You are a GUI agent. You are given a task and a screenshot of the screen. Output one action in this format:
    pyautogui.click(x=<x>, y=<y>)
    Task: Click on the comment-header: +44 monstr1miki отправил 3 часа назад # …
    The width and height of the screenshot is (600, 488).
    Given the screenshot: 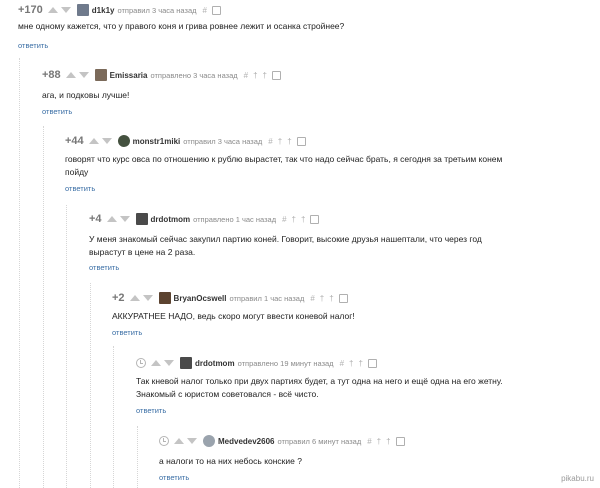 What is the action you would take?
    pyautogui.click(x=185, y=141)
    